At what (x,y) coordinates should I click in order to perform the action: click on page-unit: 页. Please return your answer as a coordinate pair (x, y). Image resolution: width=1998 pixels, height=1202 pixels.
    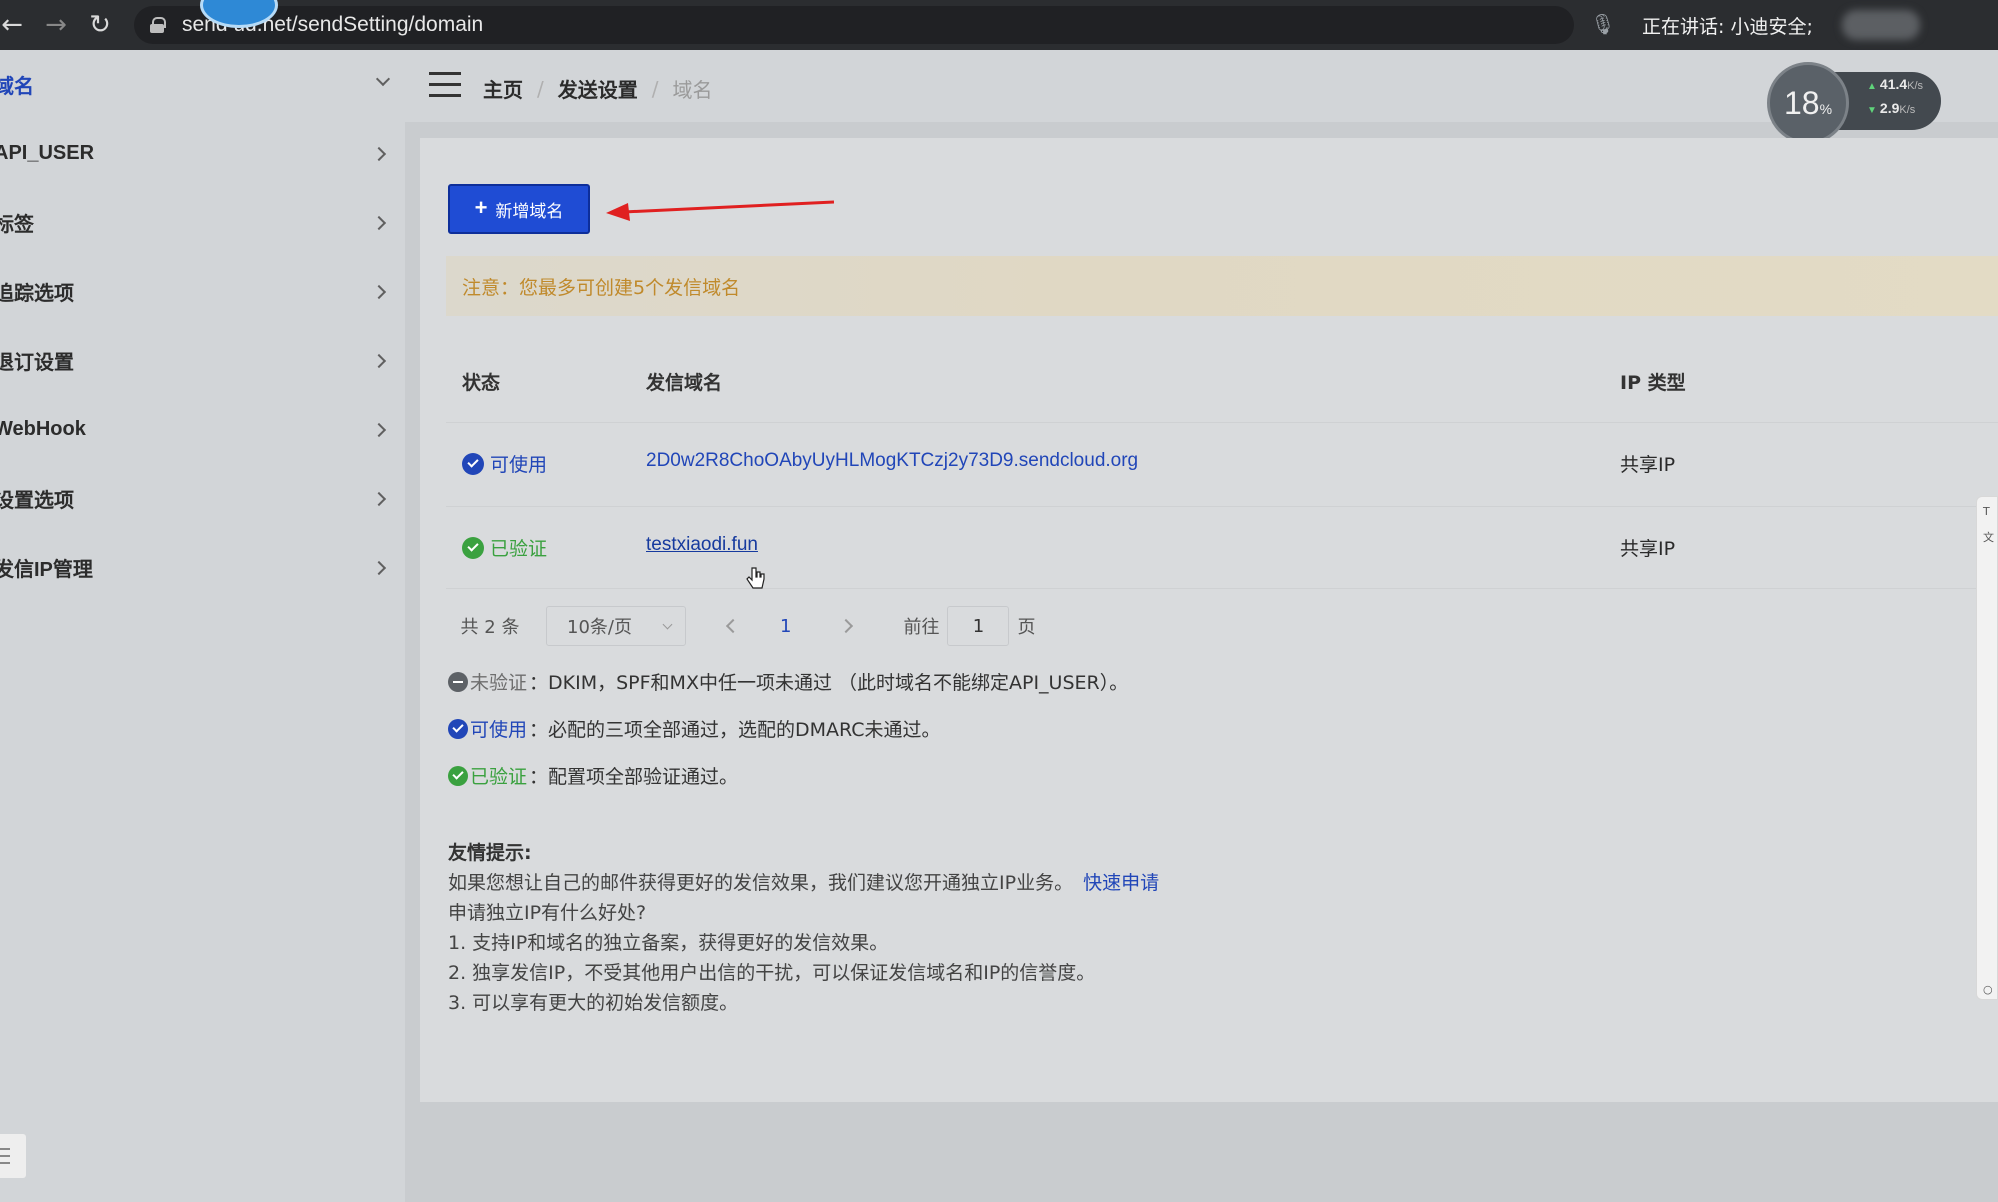
    Looking at the image, I should click on (1026, 627).